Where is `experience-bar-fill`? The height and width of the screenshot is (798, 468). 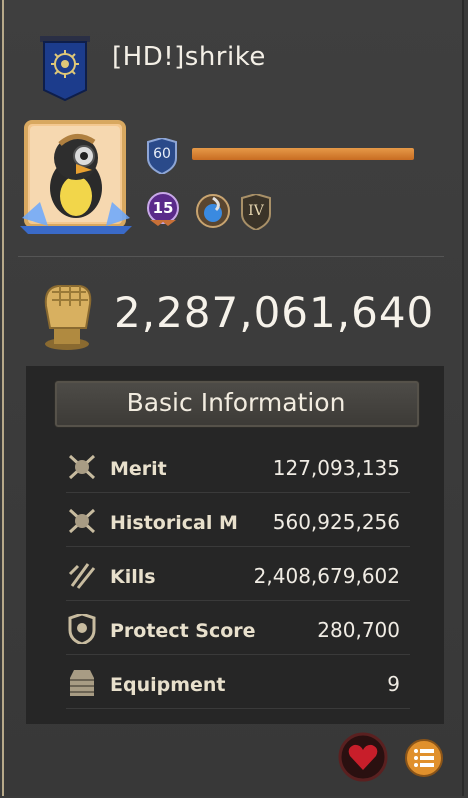 experience-bar-fill is located at coordinates (303, 154).